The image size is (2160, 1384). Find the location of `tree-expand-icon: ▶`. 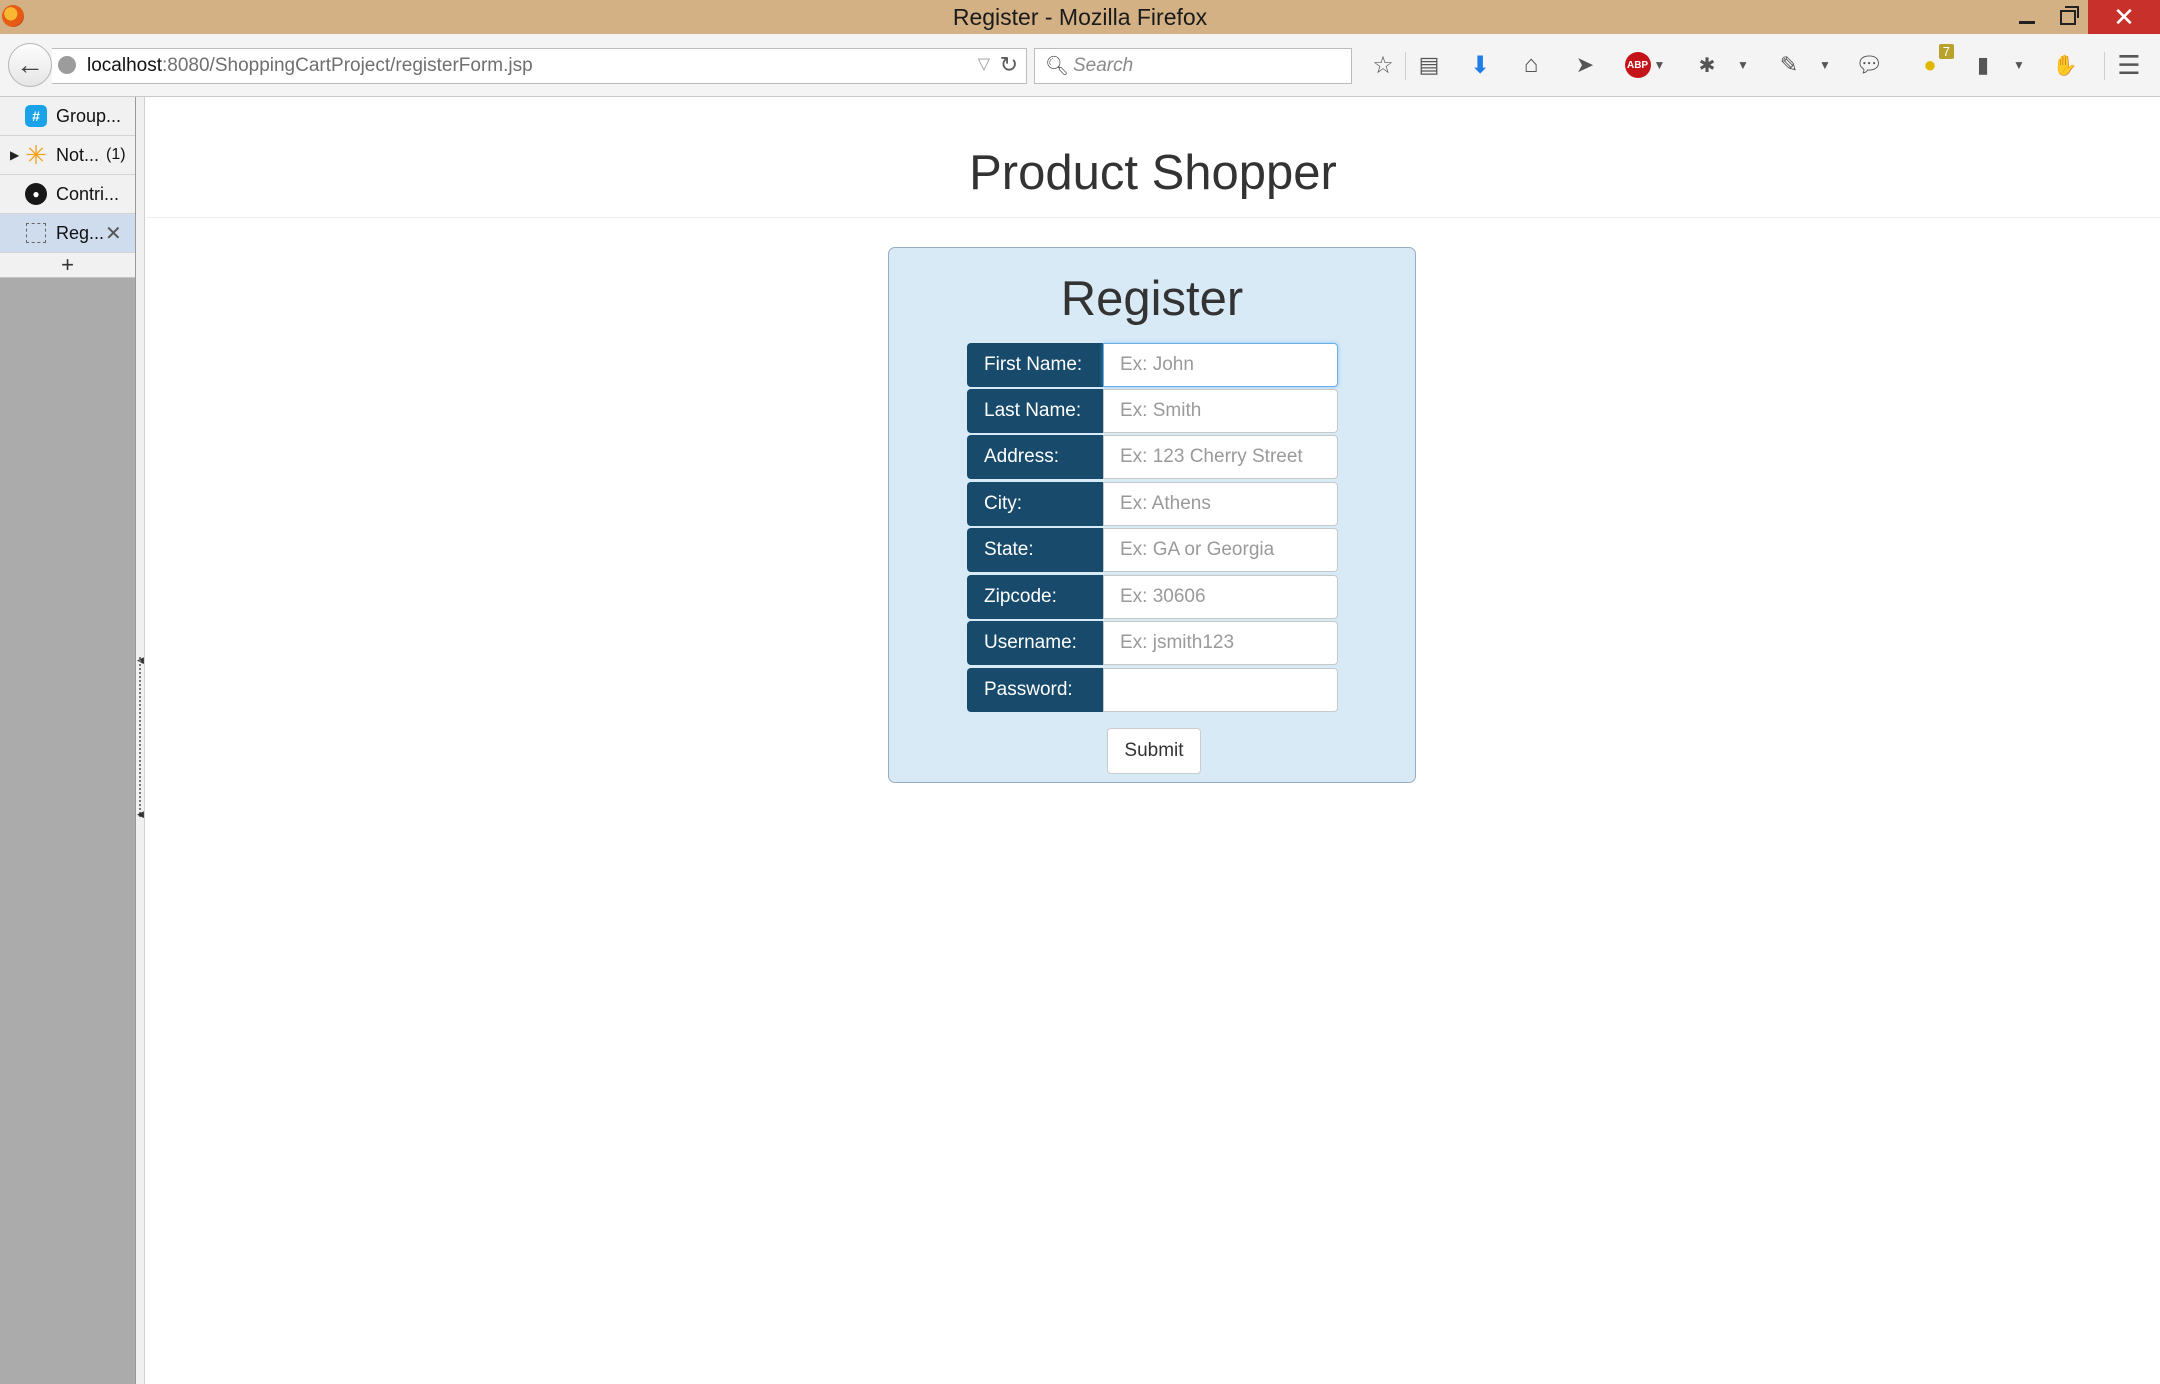

tree-expand-icon: ▶ is located at coordinates (14, 155).